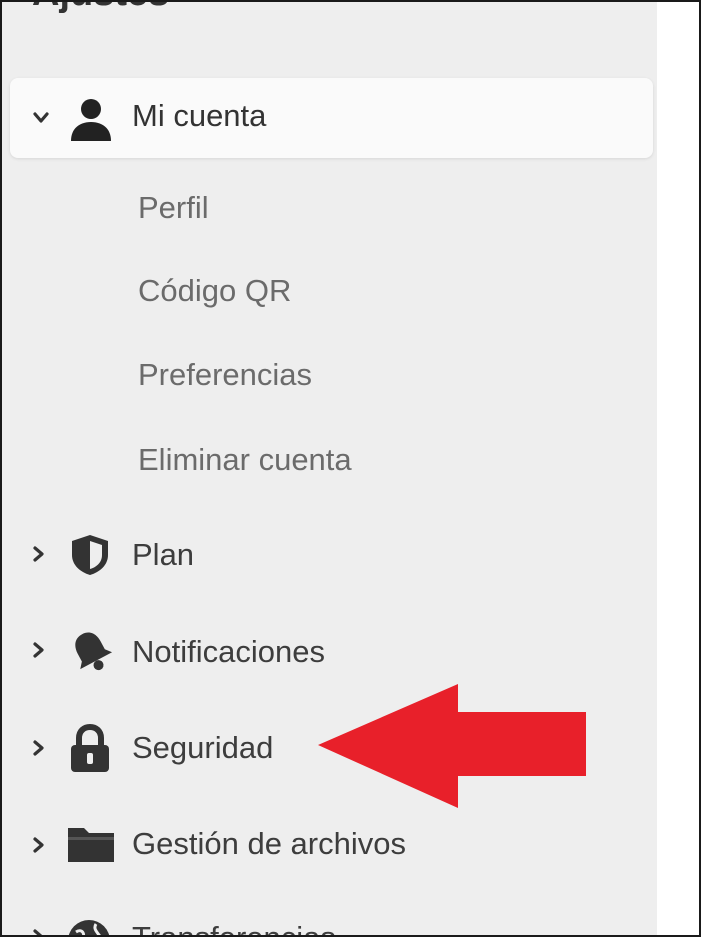 Image resolution: width=701 pixels, height=937 pixels. Describe the element at coordinates (329, 554) in the screenshot. I see `sidebar-item-plan: Plan` at that location.